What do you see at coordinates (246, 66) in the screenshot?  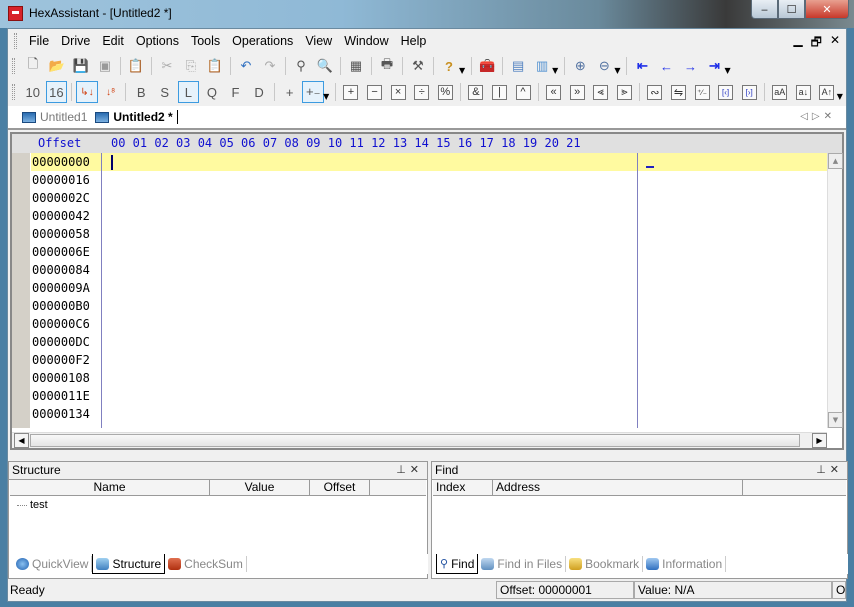 I see `undo-icon: ↶` at bounding box center [246, 66].